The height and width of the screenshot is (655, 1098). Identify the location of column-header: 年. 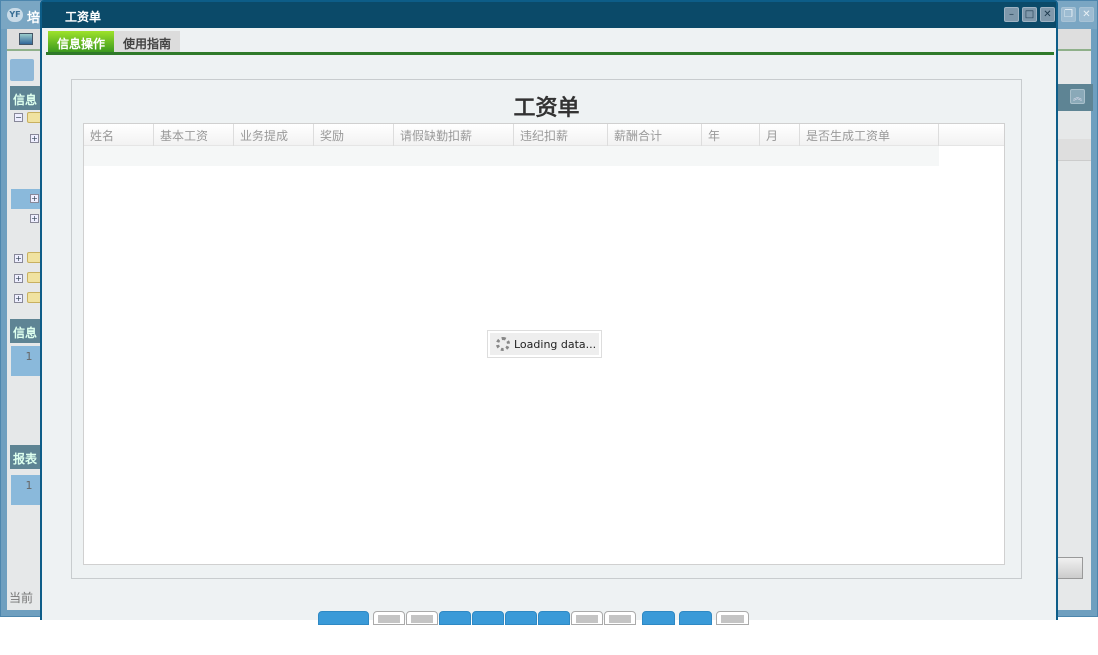
(731, 135).